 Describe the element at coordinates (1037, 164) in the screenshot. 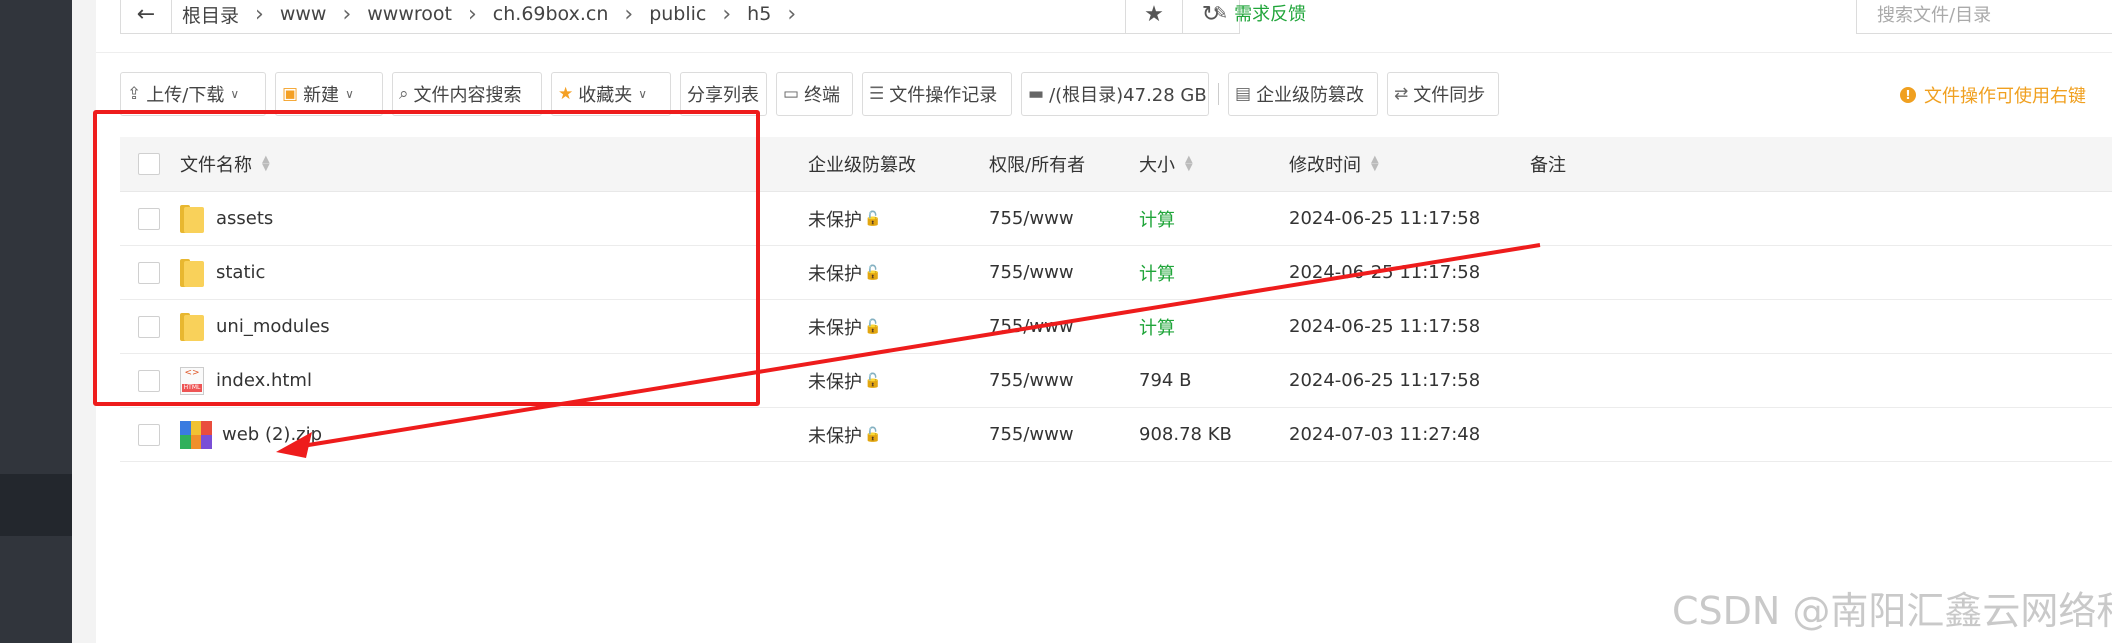

I see `header-permission: 权限/所有者` at that location.